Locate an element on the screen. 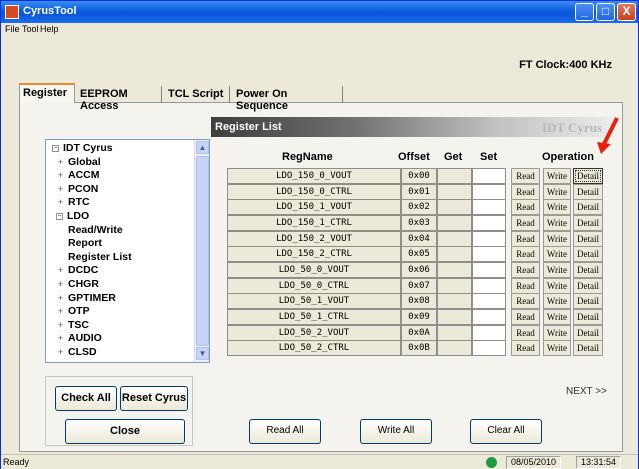  read-all-button: Read All is located at coordinates (285, 431).